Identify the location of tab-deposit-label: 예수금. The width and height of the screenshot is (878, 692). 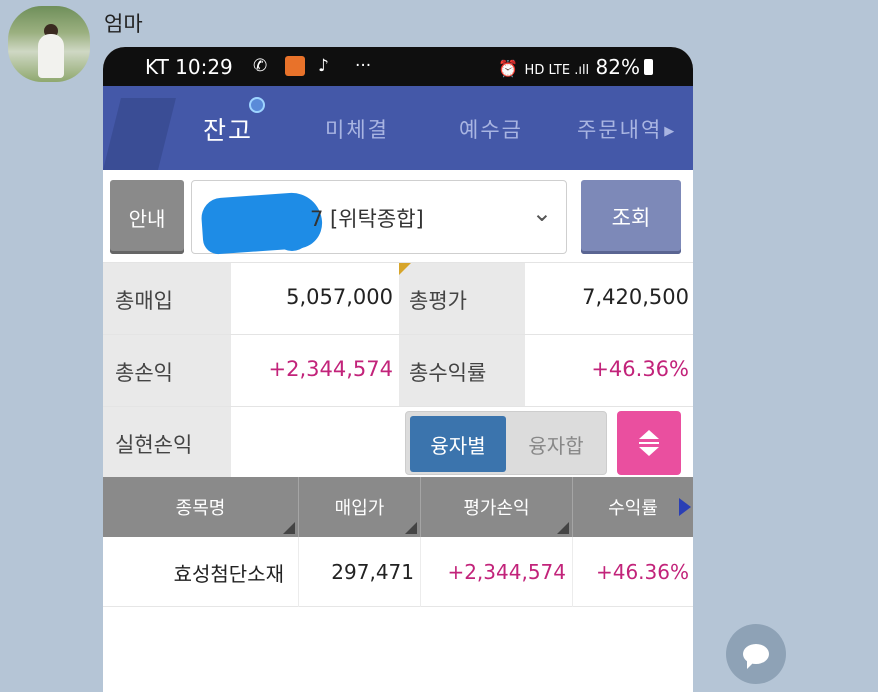
(491, 130).